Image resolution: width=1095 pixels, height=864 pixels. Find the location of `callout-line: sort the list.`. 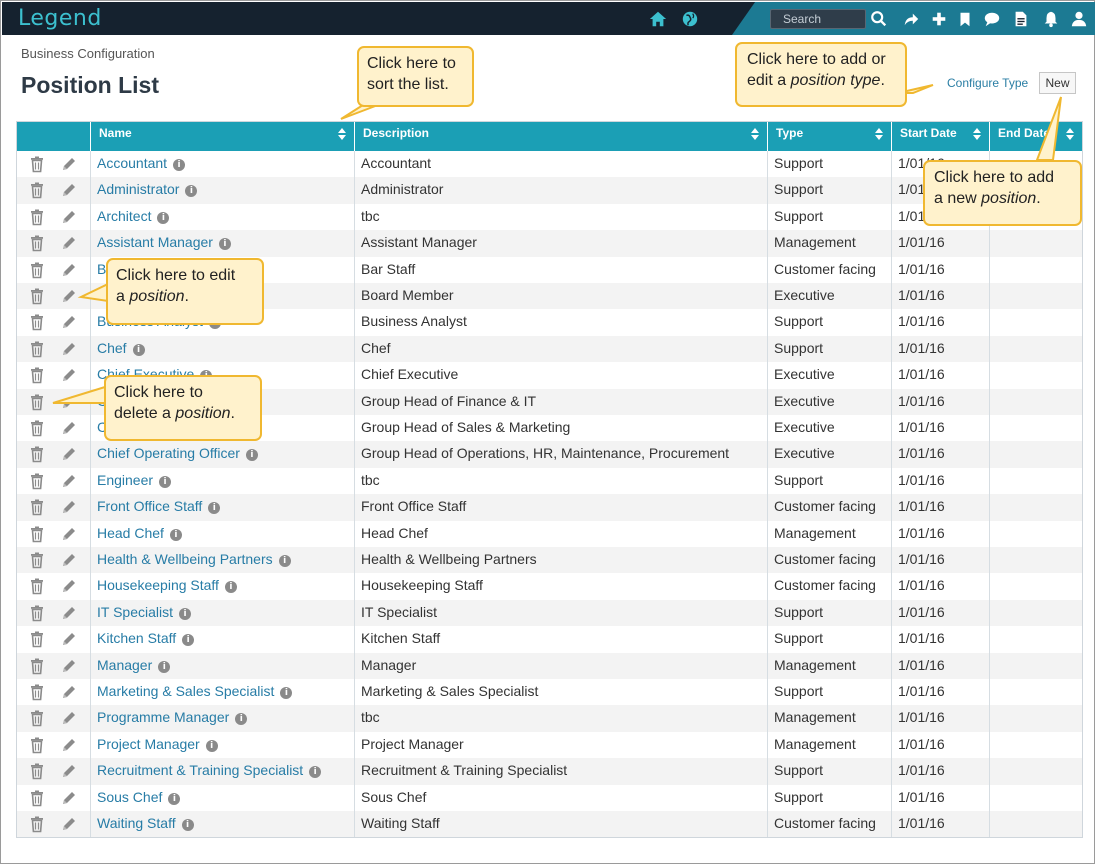

callout-line: sort the list. is located at coordinates (408, 84).